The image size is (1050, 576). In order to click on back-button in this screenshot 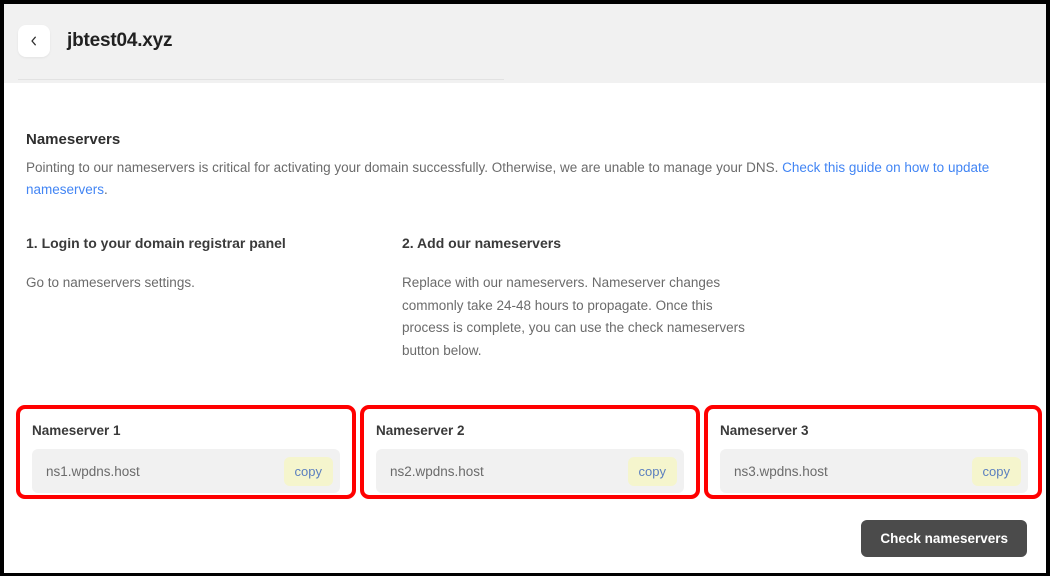, I will do `click(34, 41)`.